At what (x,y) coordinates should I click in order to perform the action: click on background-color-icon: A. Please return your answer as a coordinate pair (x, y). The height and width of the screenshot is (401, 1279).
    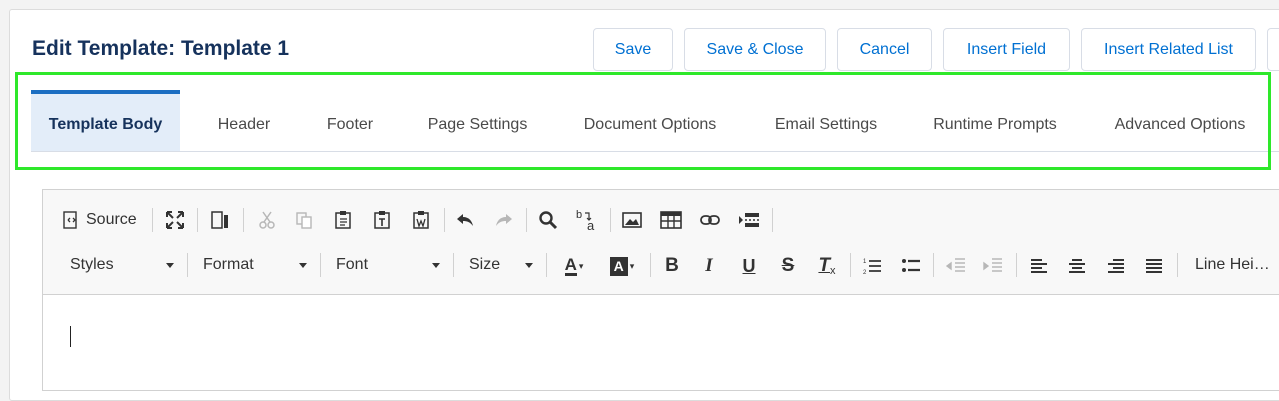
    Looking at the image, I should click on (618, 266).